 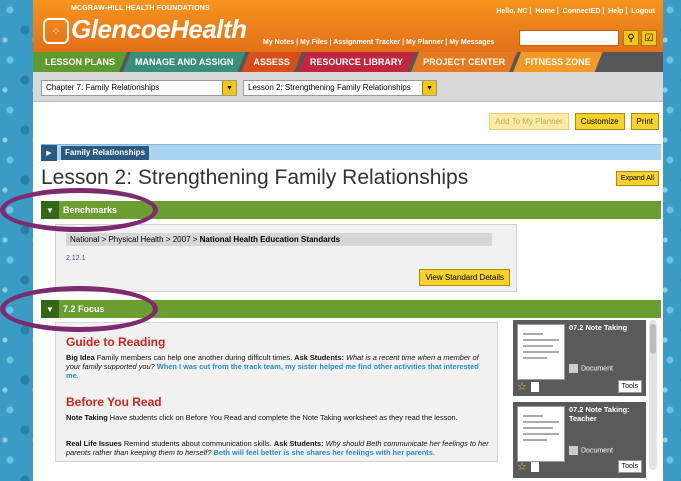 What do you see at coordinates (271, 62) in the screenshot?
I see `tab-assess: ASSESS` at bounding box center [271, 62].